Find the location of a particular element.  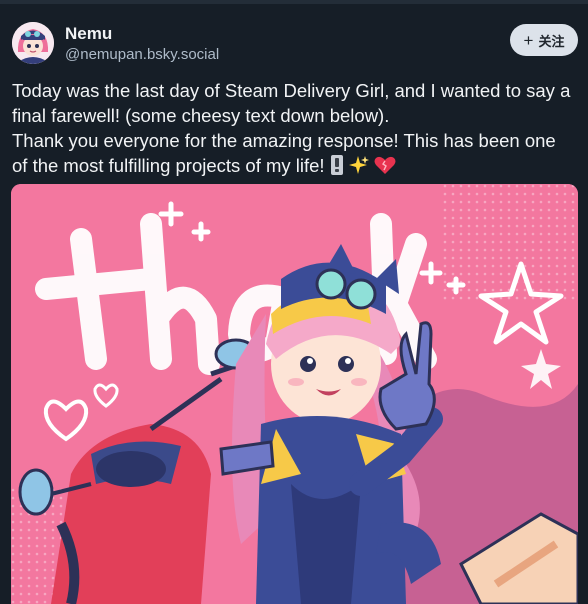

avatar is located at coordinates (33, 43).